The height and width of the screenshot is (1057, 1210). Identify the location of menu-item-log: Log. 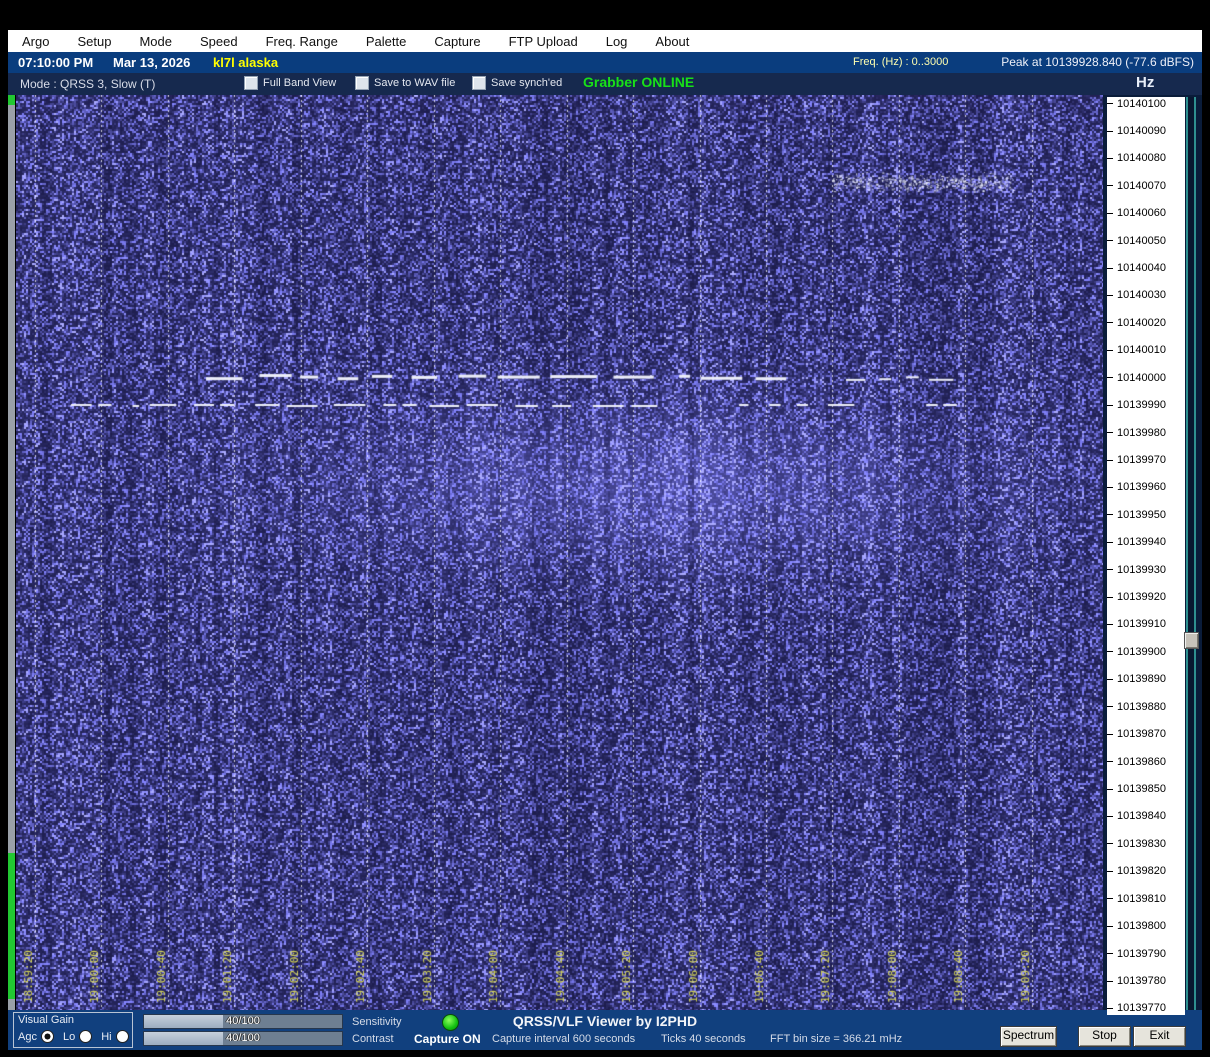
(617, 41).